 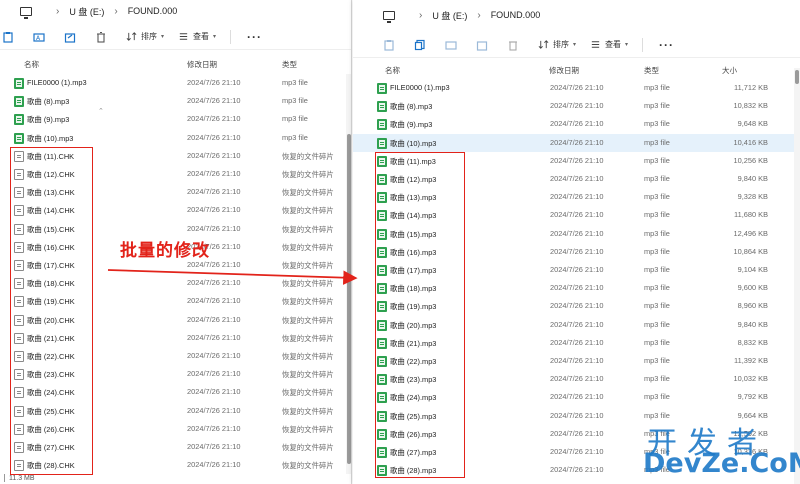 What do you see at coordinates (413, 471) in the screenshot?
I see `file-name: 歌曲 (28).mp3` at bounding box center [413, 471].